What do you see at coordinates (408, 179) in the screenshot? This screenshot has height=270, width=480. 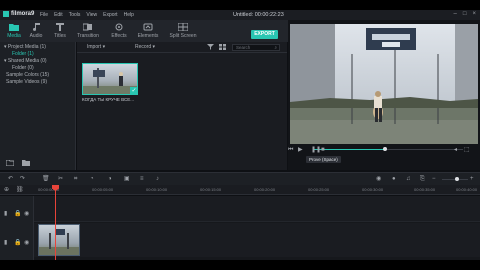 I see `voiceover-icon: ♫` at bounding box center [408, 179].